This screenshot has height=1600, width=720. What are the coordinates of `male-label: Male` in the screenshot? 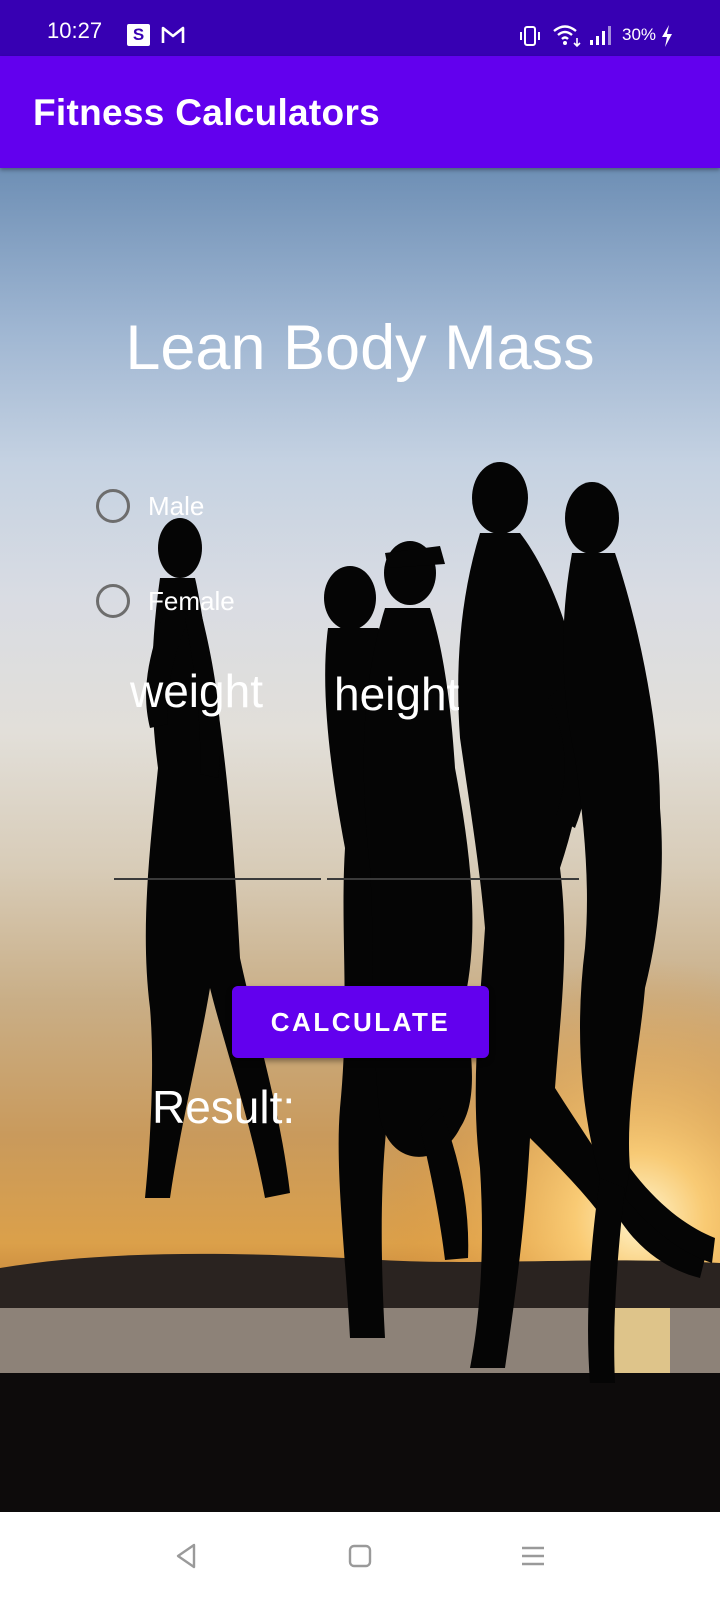 It's located at (176, 505).